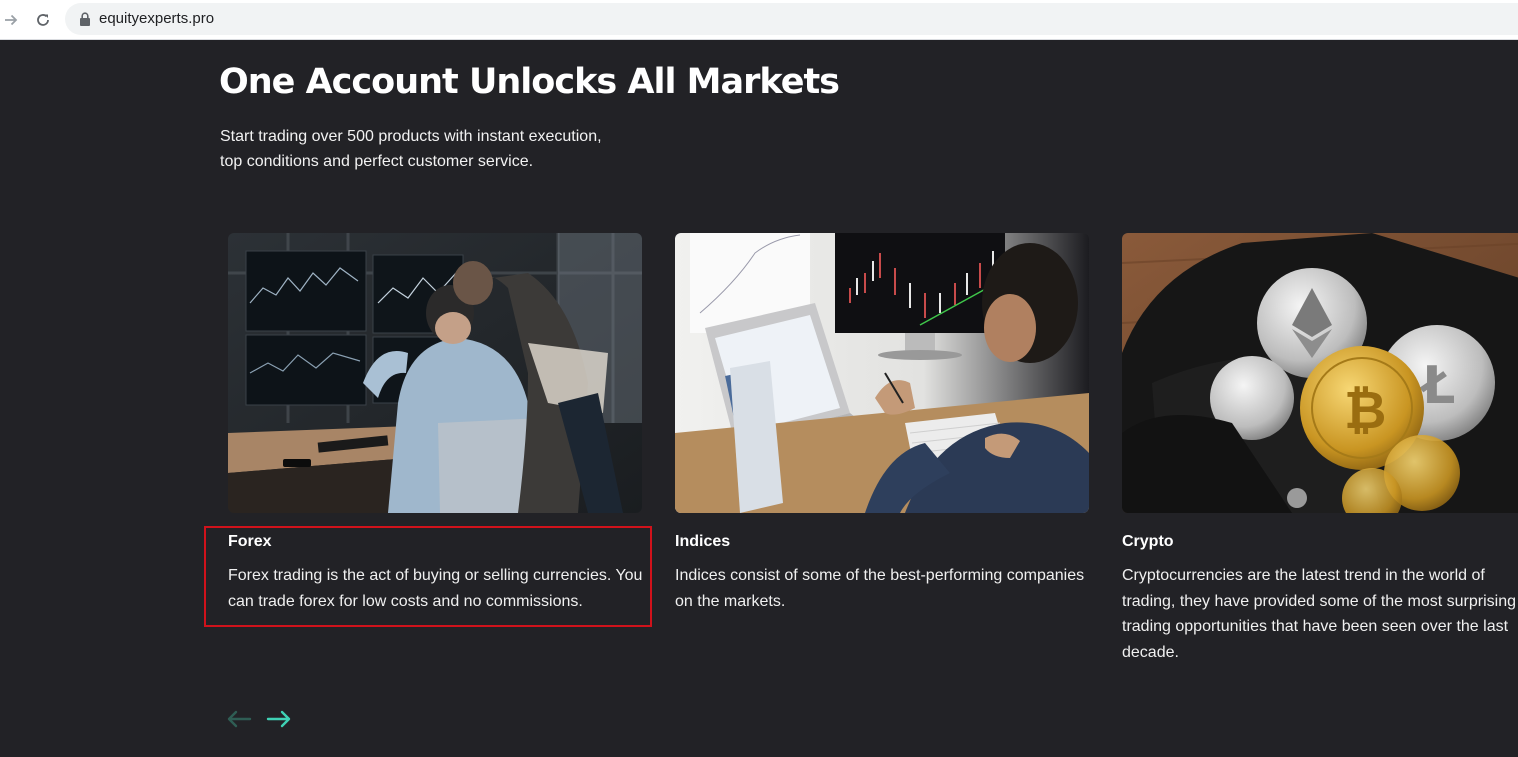  I want to click on forward-button, so click(11, 20).